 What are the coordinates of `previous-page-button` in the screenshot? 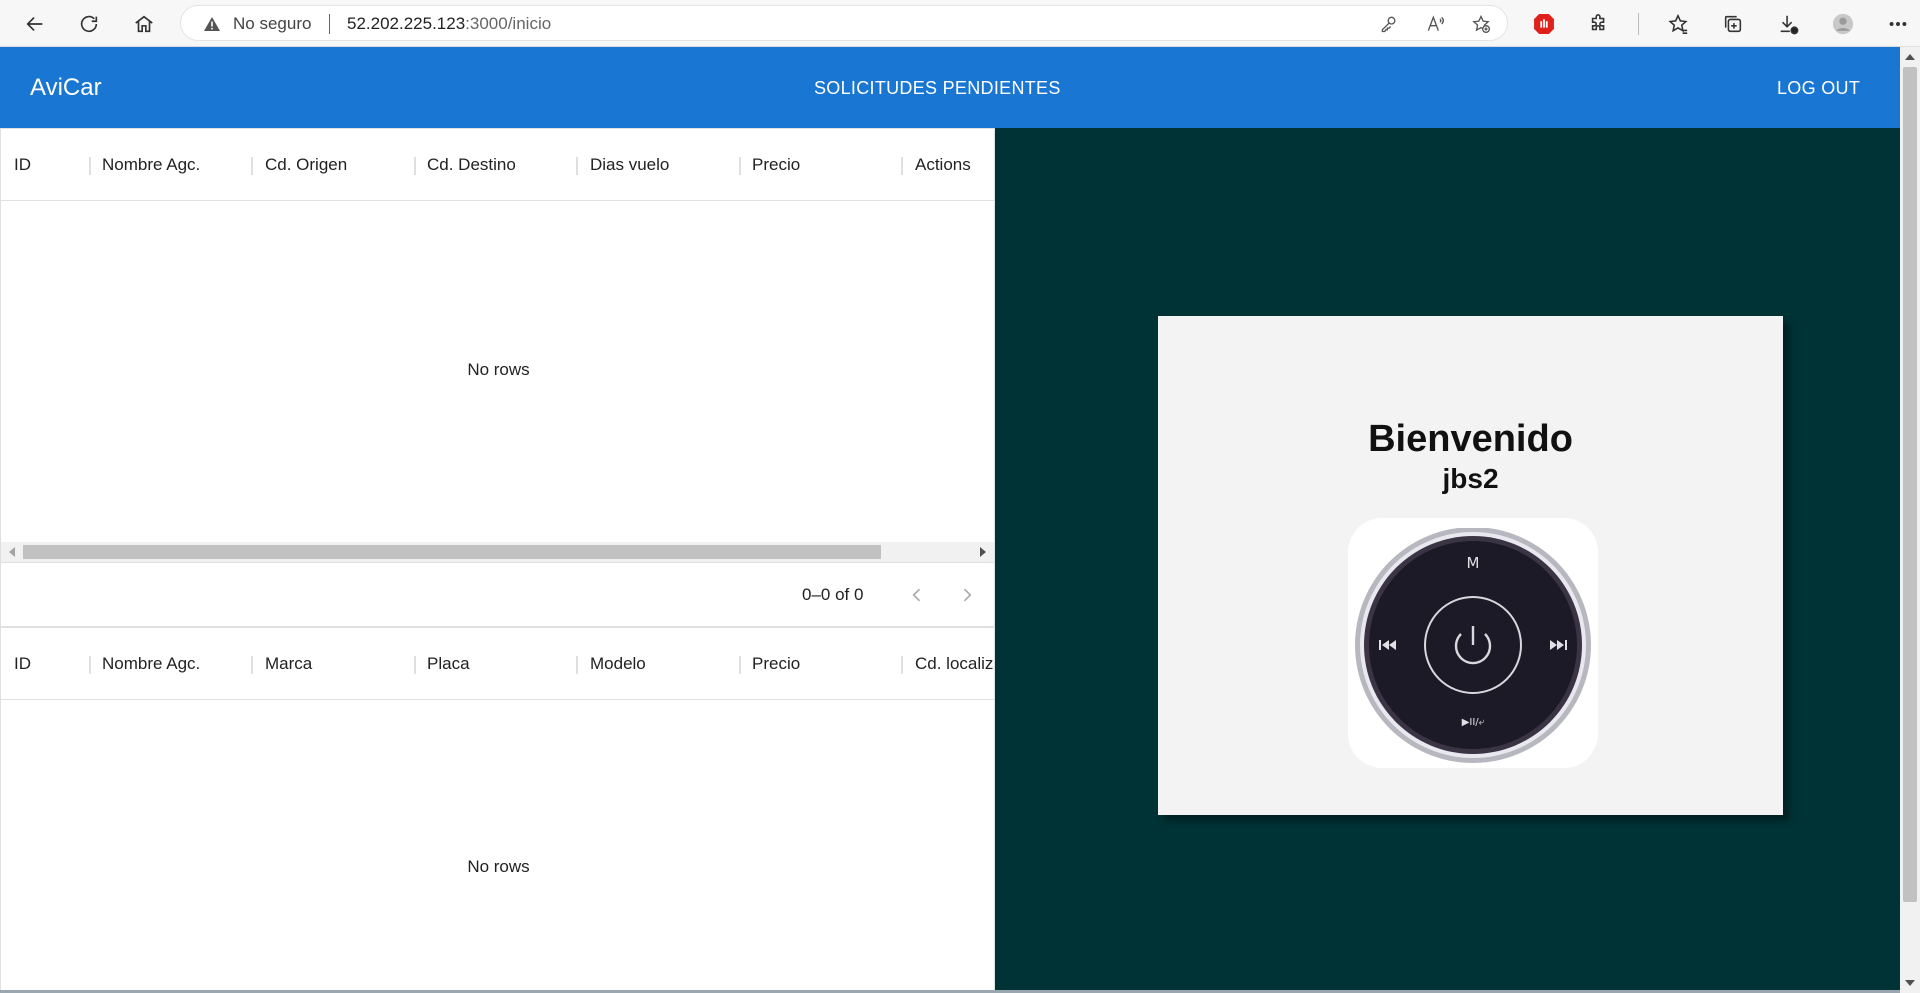 It's located at (917, 595).